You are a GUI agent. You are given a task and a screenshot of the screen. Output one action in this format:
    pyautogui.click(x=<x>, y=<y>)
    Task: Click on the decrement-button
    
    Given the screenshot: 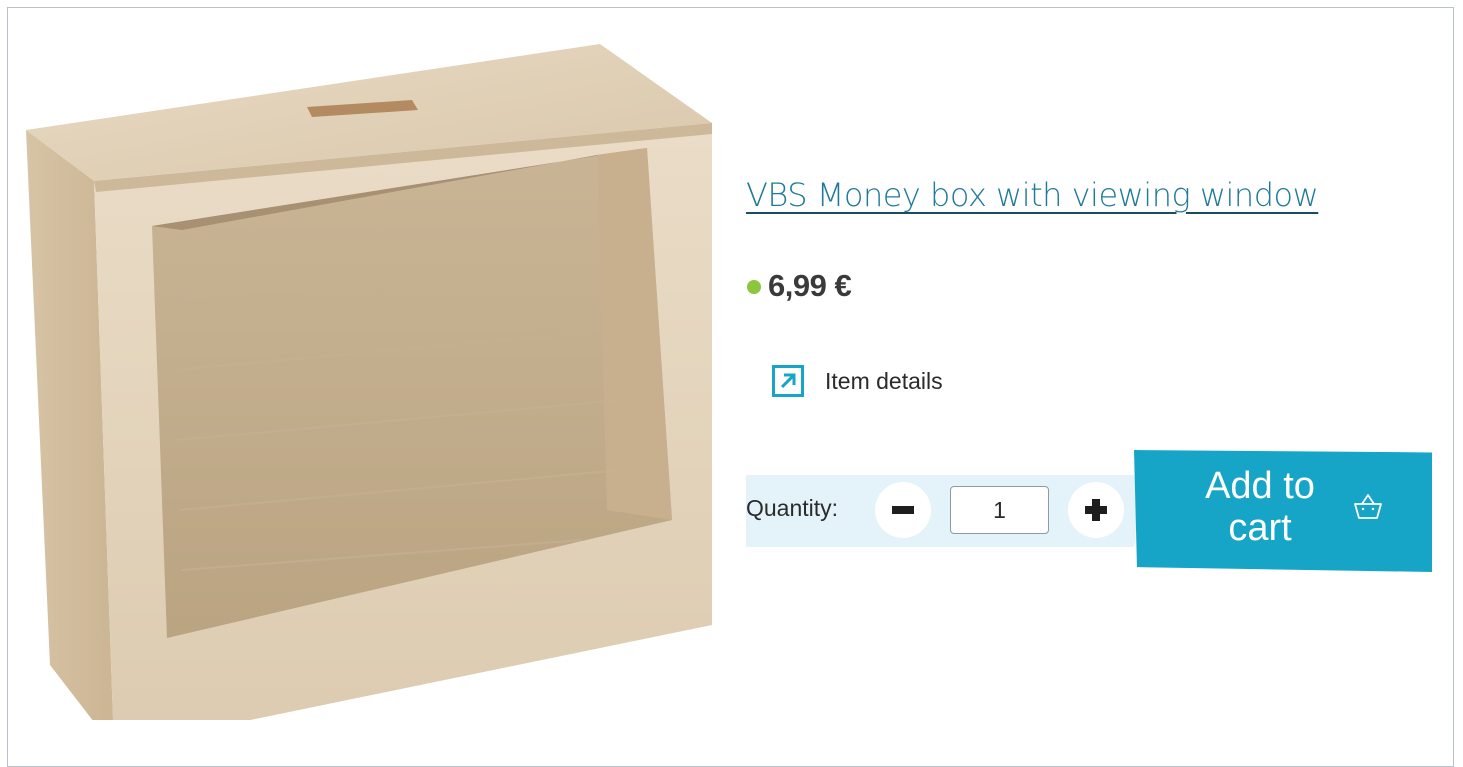 What is the action you would take?
    pyautogui.click(x=903, y=510)
    